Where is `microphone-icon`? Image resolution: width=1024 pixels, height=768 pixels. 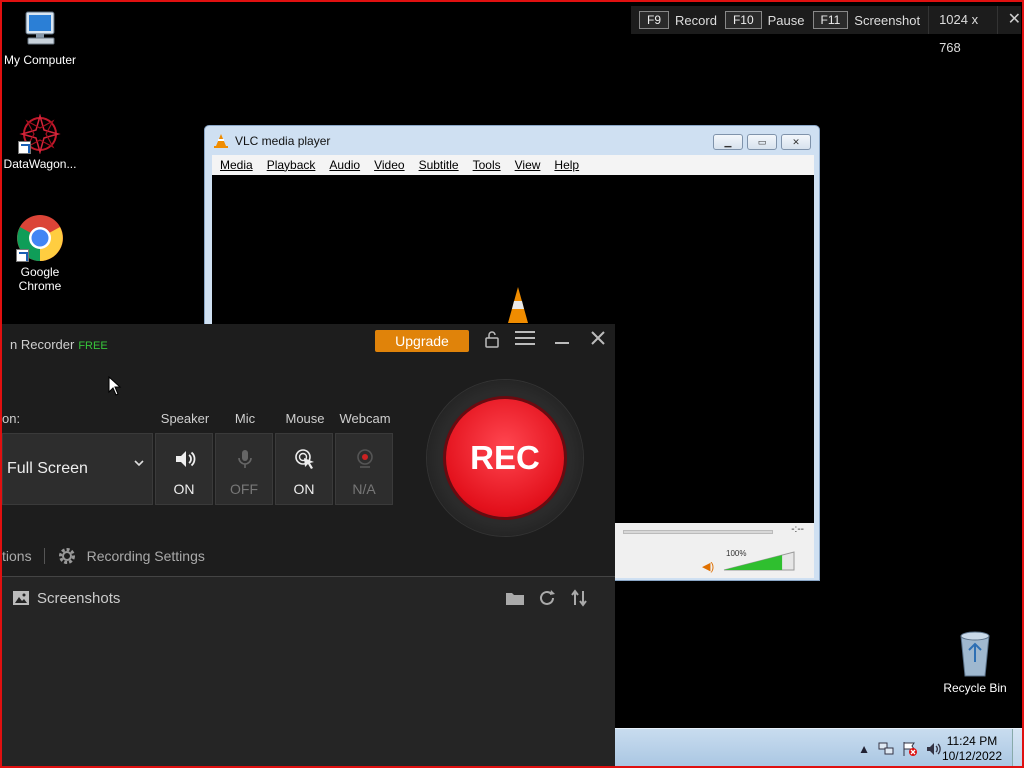
microphone-icon is located at coordinates (245, 459).